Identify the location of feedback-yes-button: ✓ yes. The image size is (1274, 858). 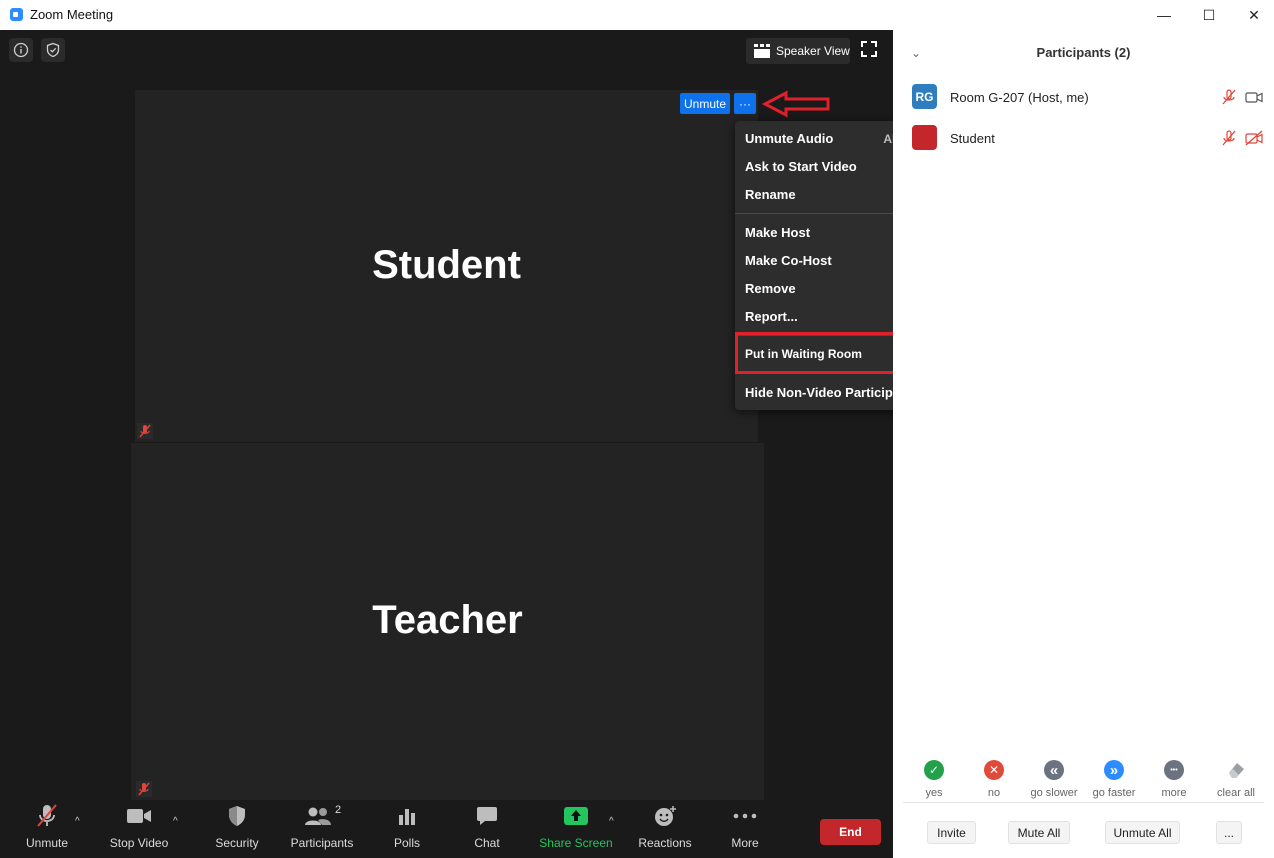
(934, 779).